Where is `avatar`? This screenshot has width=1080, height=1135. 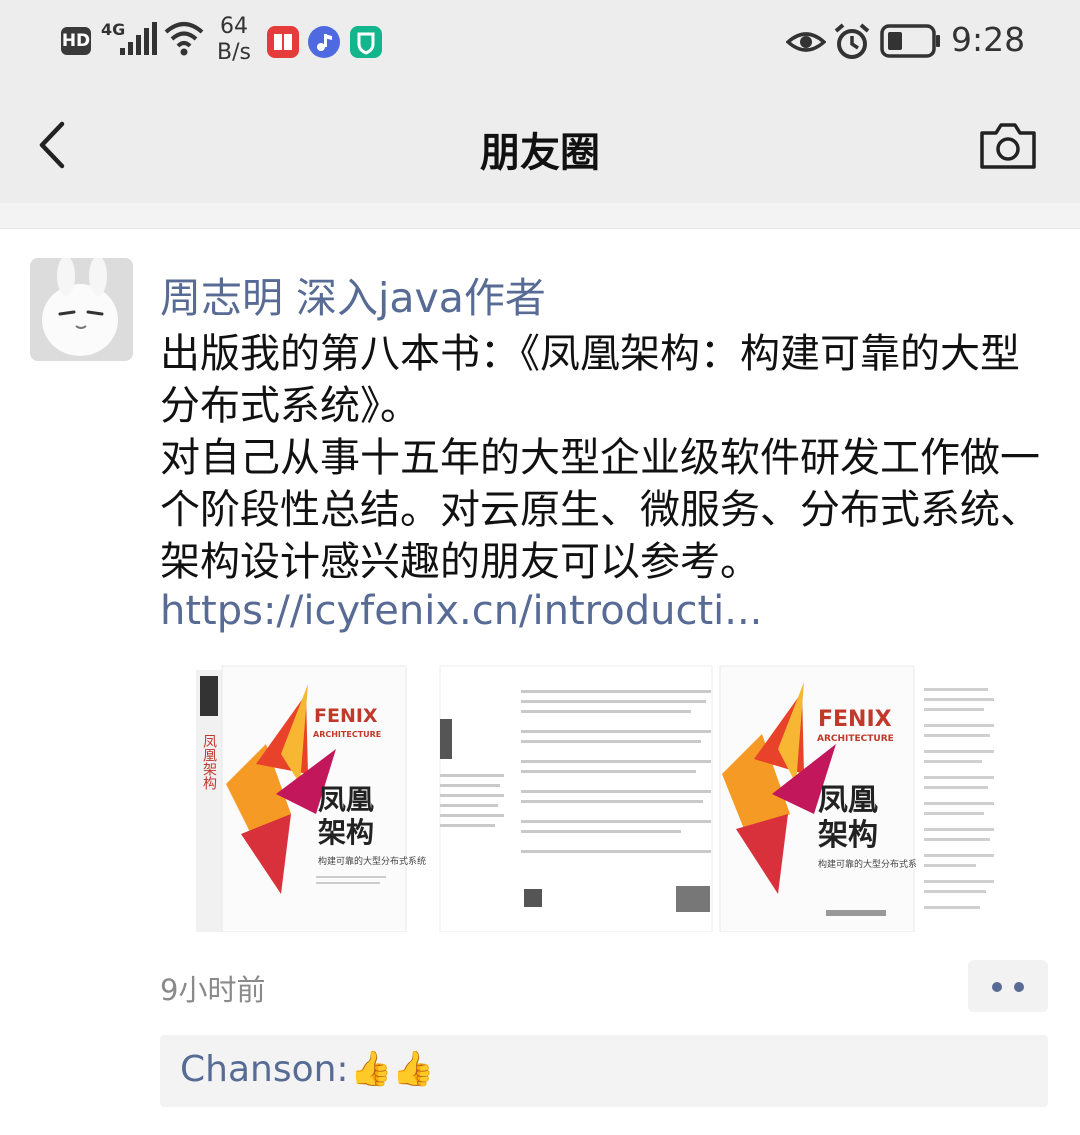 avatar is located at coordinates (81, 309).